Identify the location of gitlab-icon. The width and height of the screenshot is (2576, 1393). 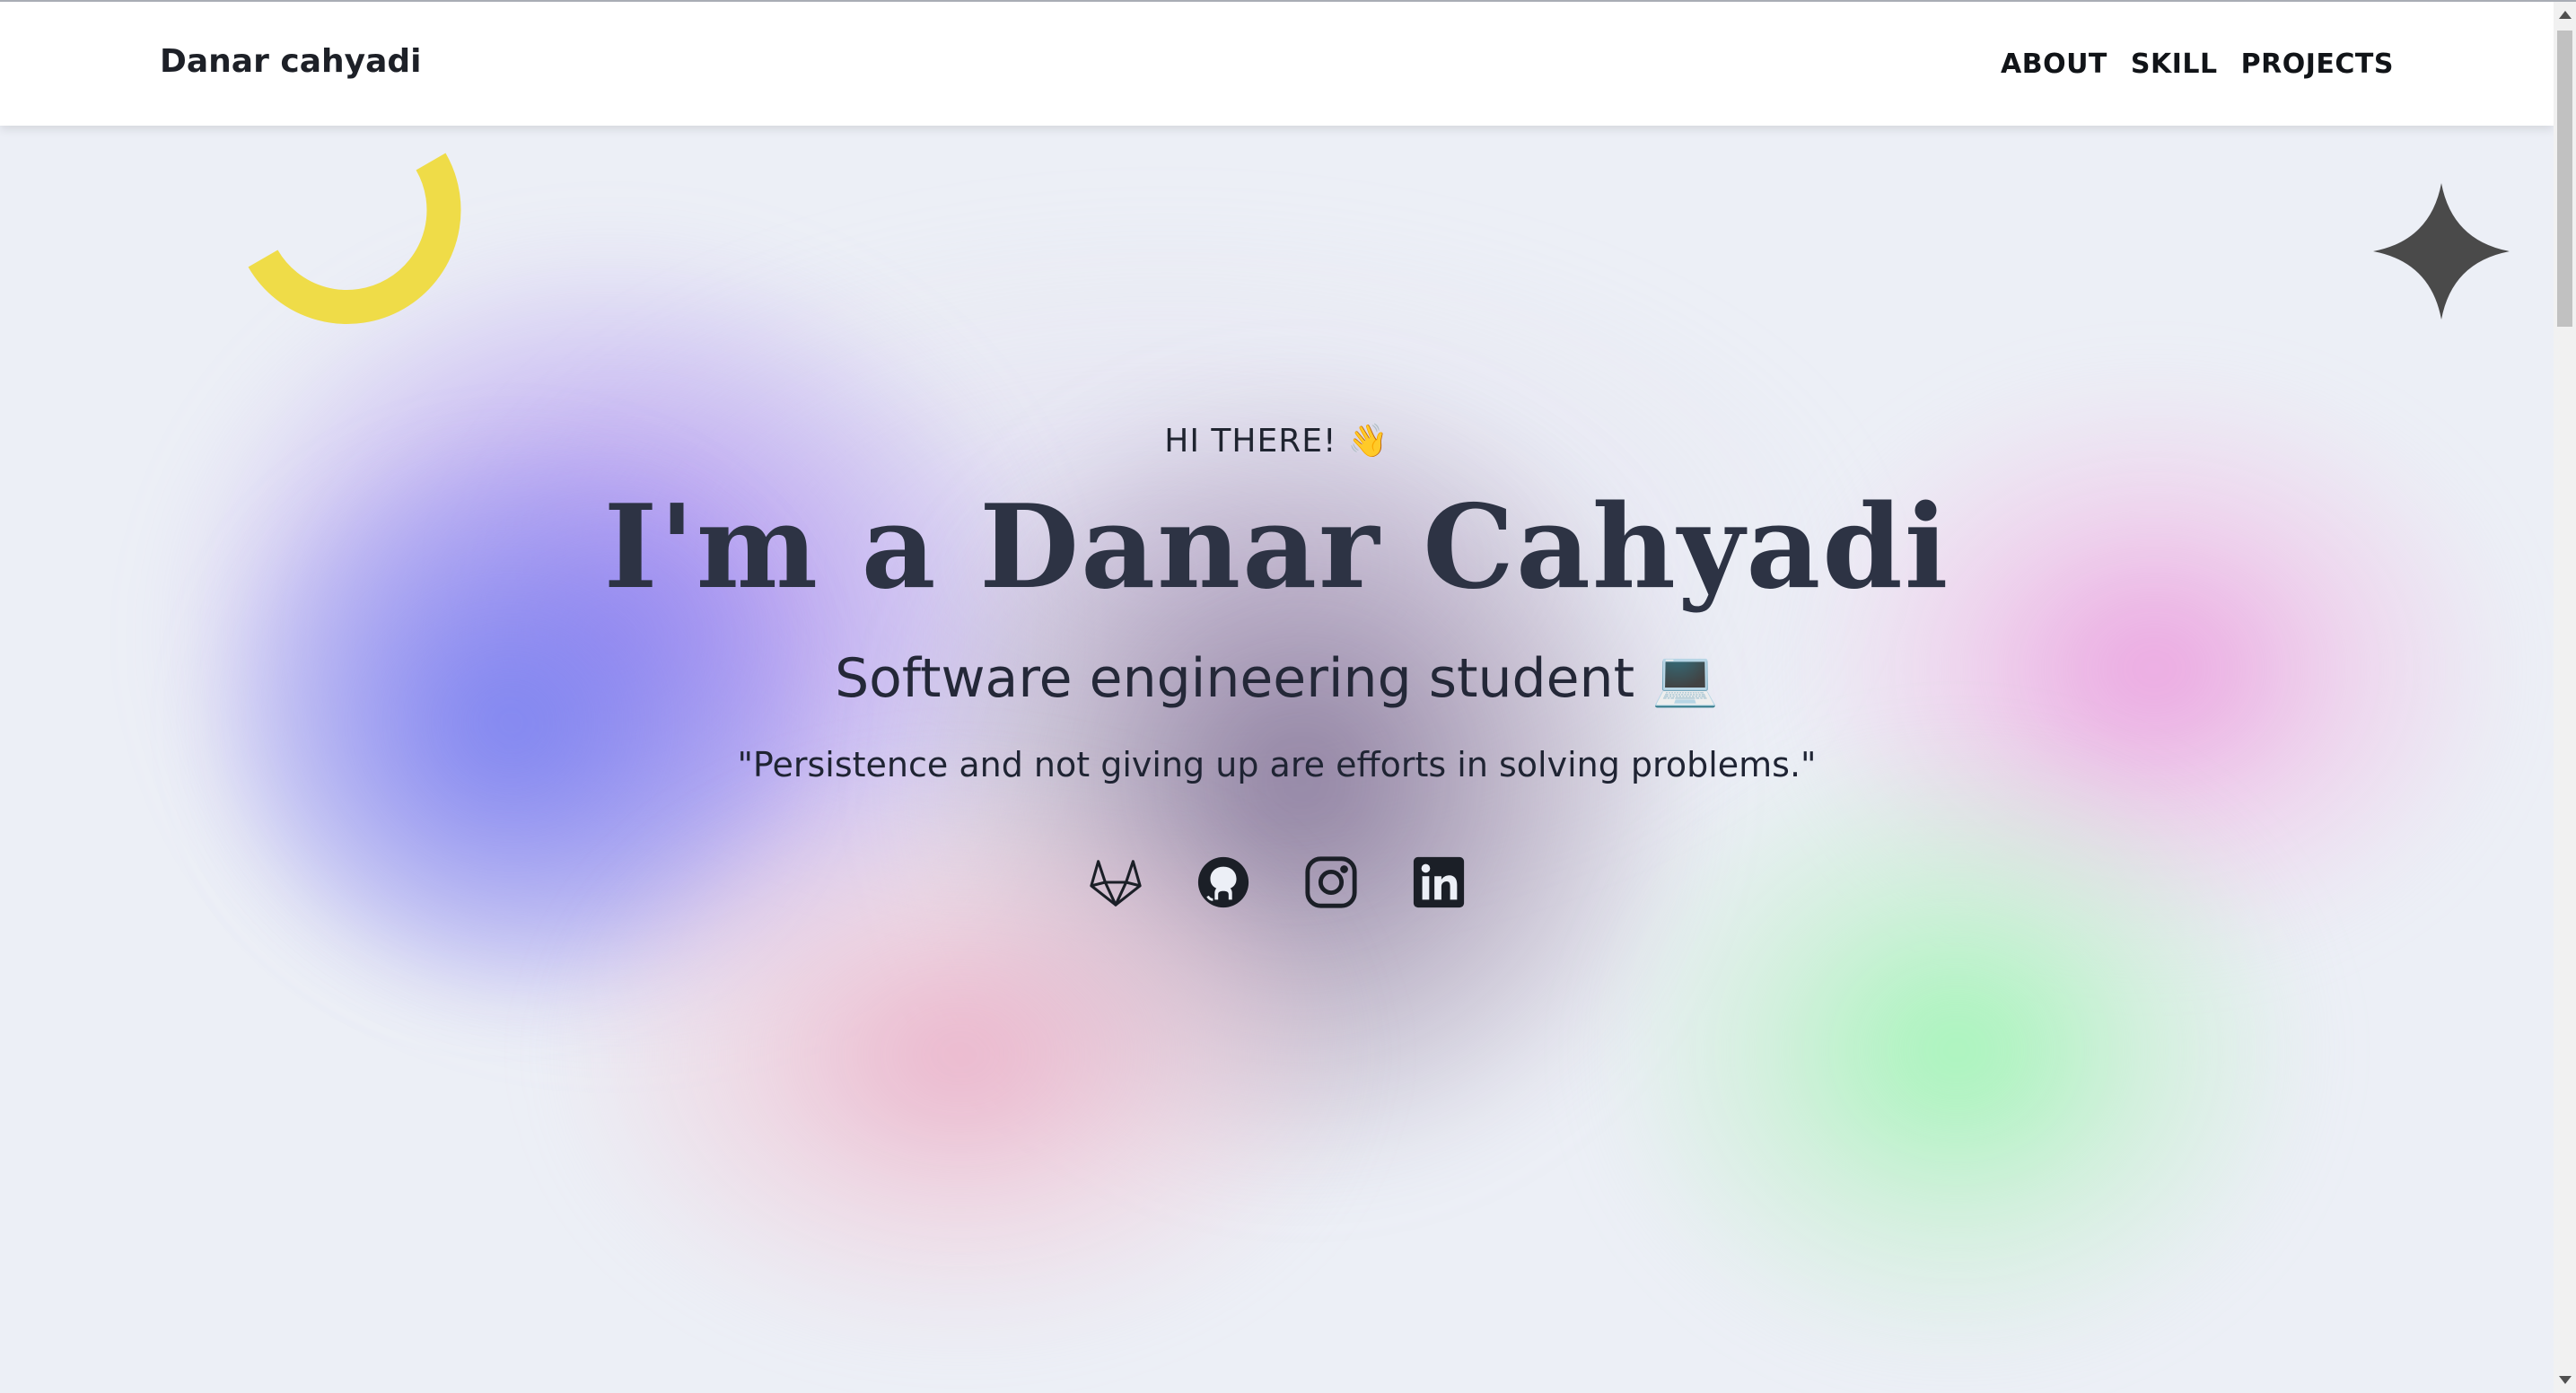
(1115, 882).